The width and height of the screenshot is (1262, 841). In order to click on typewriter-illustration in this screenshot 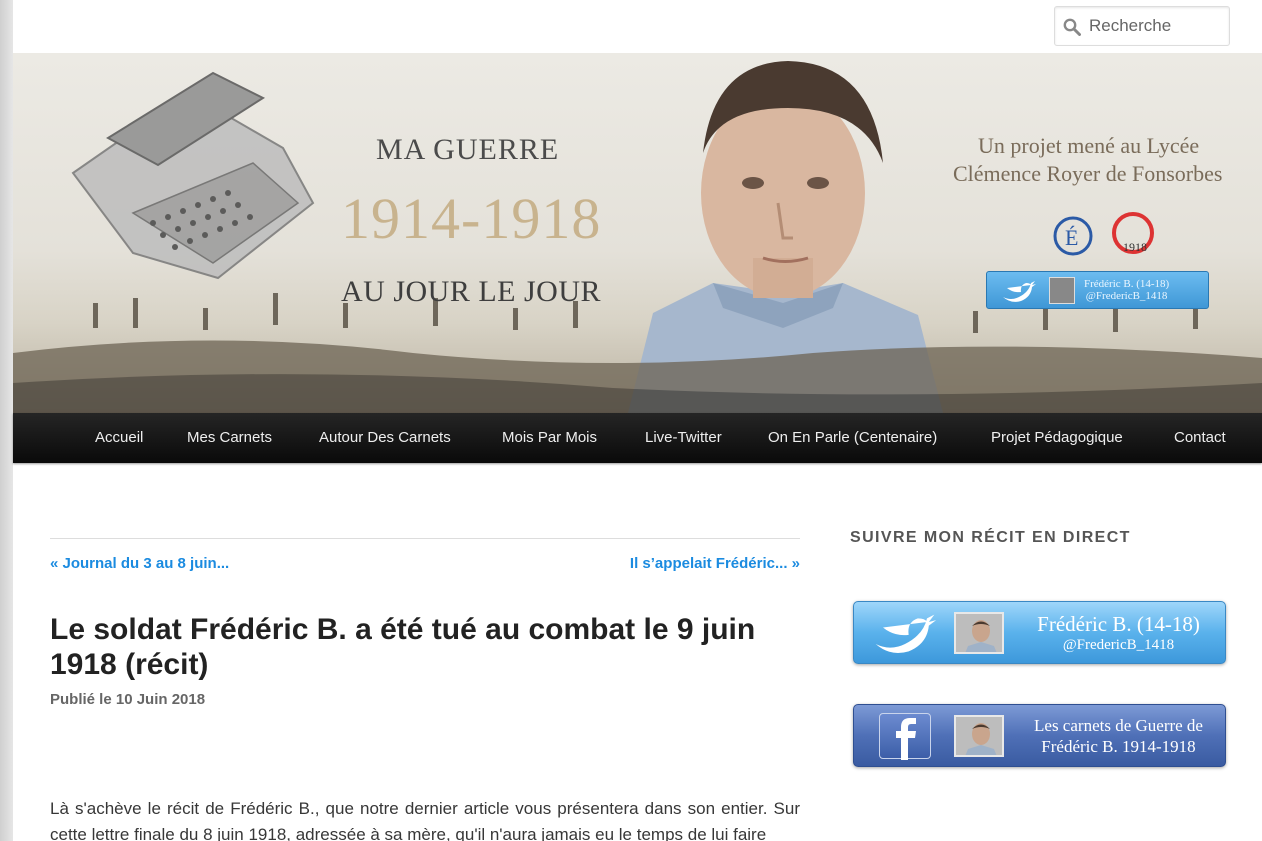, I will do `click(193, 175)`.